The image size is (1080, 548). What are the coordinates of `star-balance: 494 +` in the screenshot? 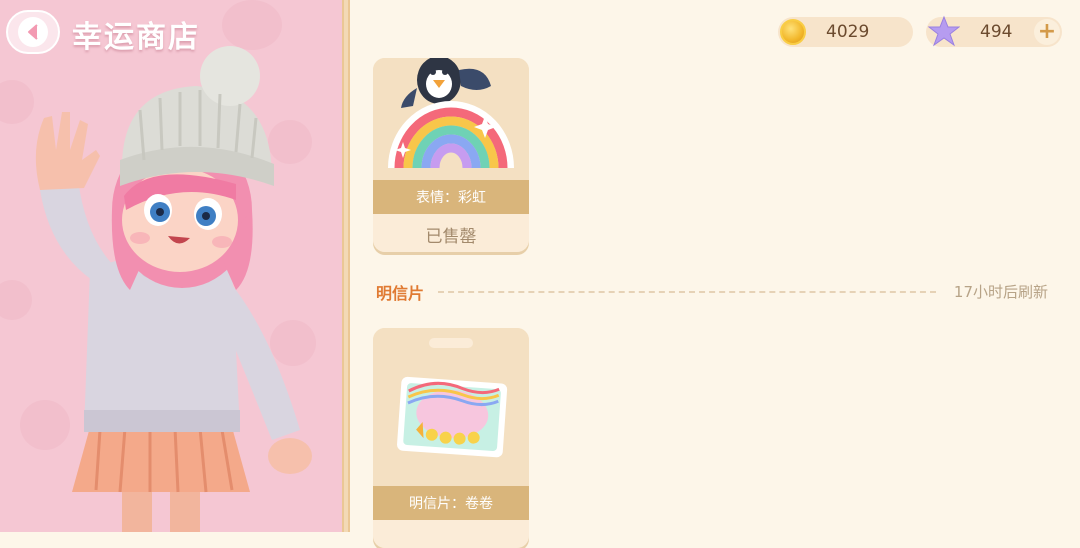 It's located at (994, 31).